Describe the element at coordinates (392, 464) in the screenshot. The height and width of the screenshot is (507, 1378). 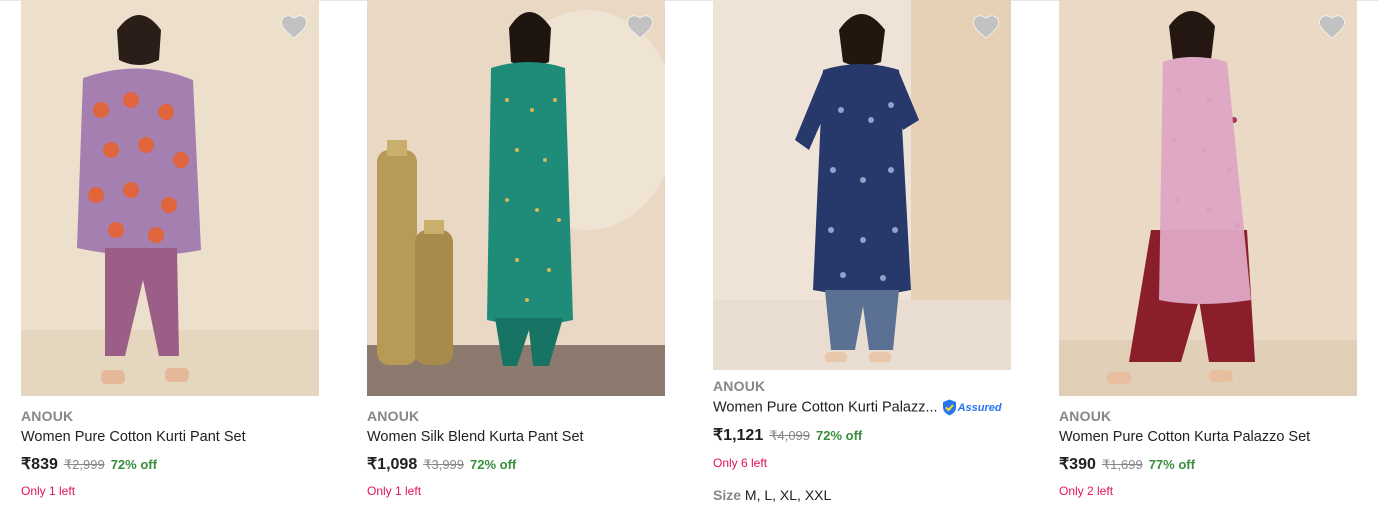
I see `selling-price: ₹1,098` at that location.